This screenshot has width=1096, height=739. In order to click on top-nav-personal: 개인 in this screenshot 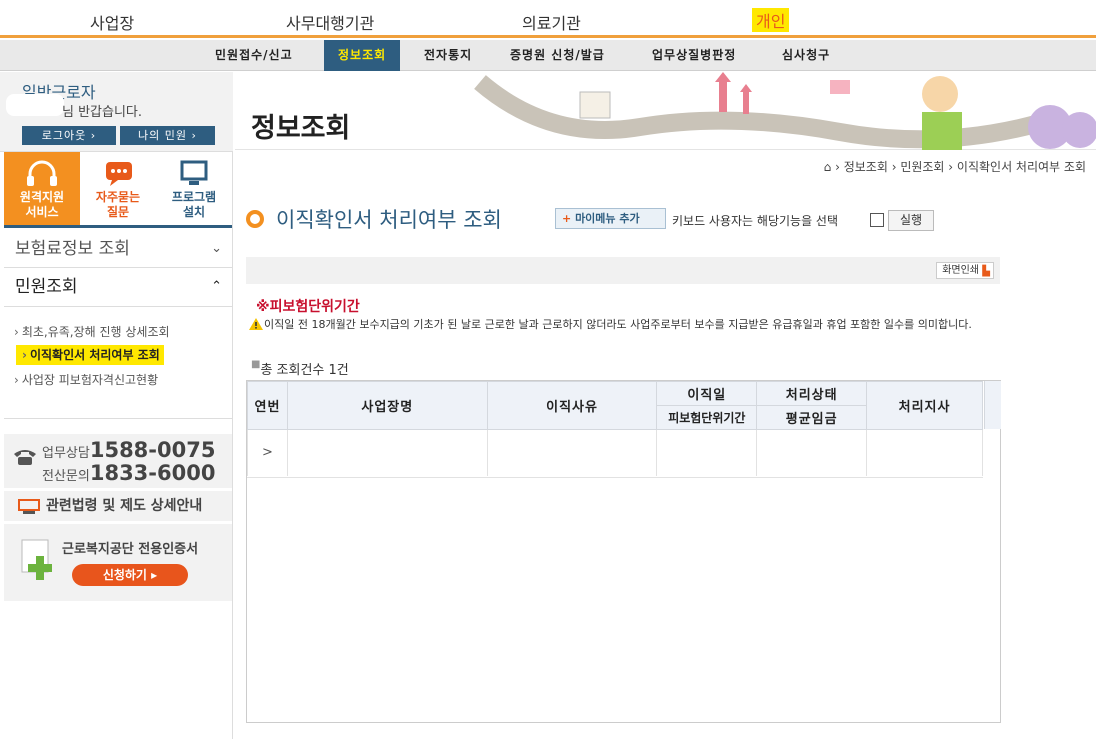, I will do `click(771, 20)`.